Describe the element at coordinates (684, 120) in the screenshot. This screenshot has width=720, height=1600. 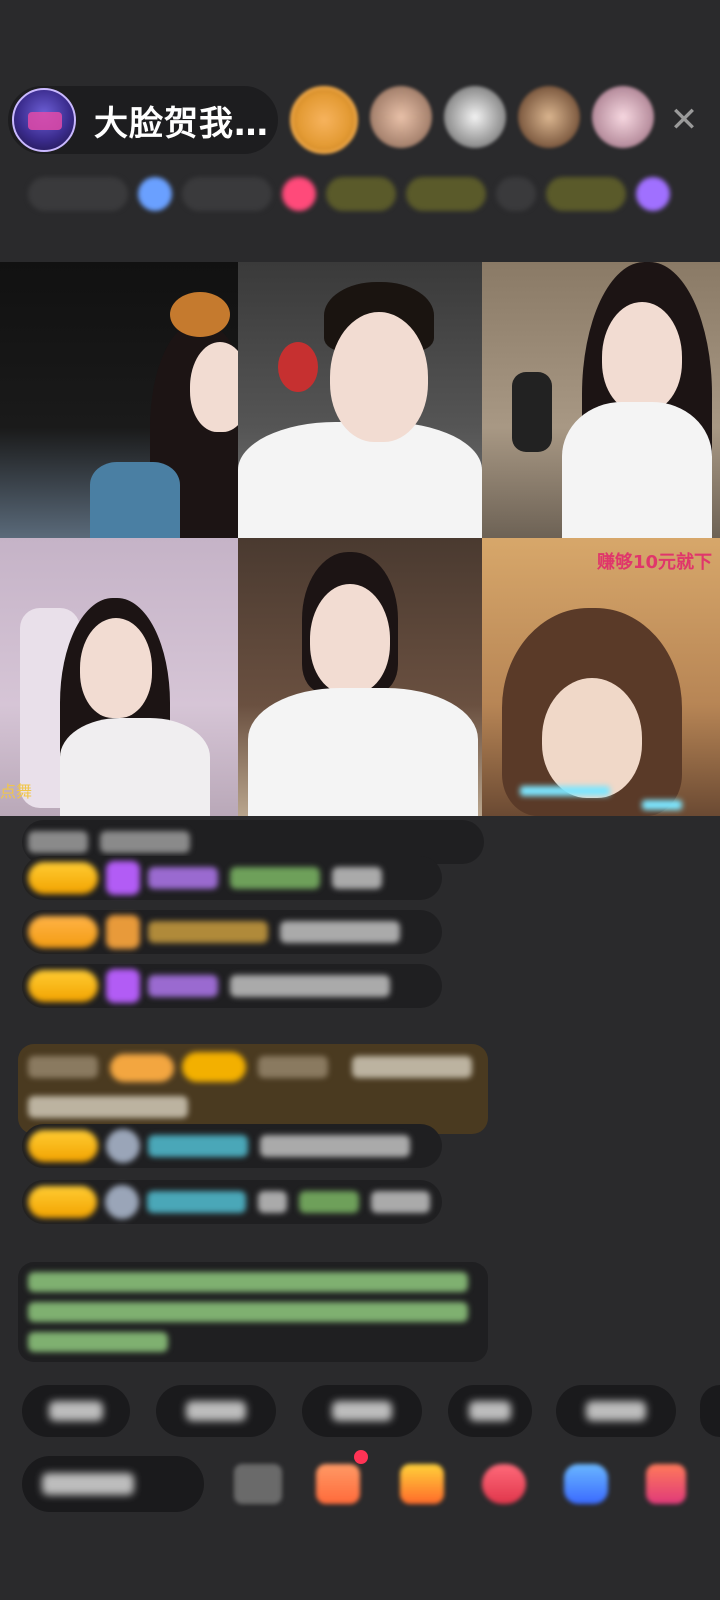
I see `close-icon: ✕` at that location.